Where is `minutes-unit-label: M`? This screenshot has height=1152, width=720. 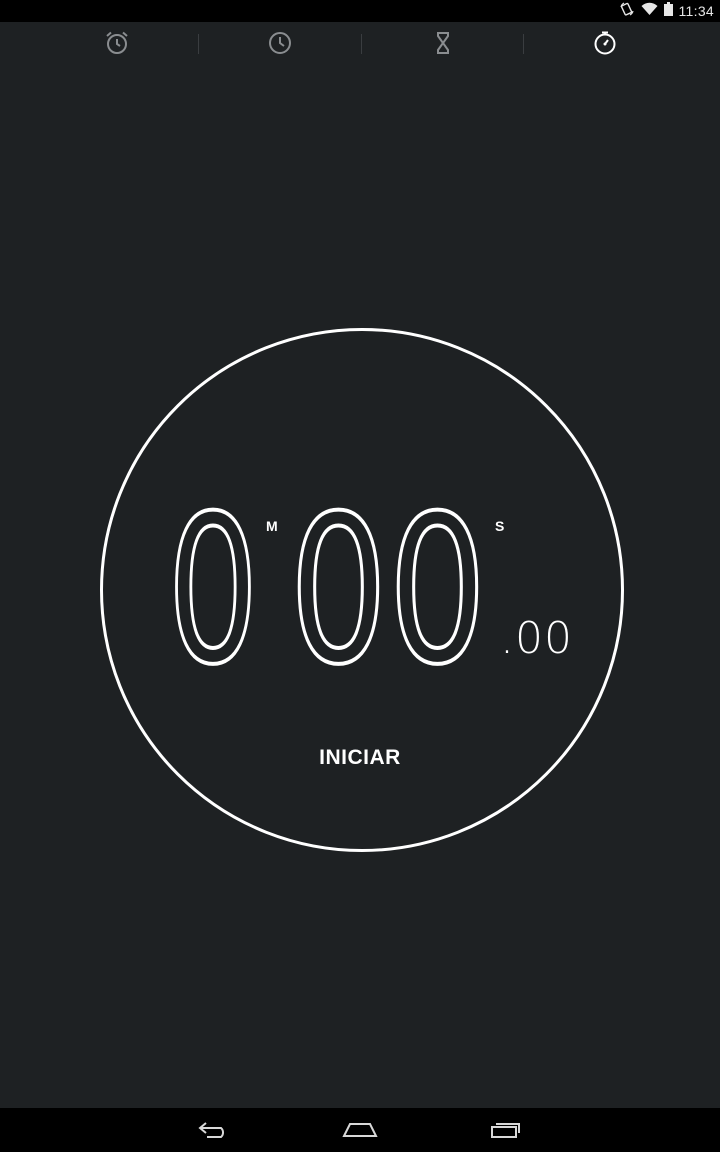 minutes-unit-label: M is located at coordinates (272, 526).